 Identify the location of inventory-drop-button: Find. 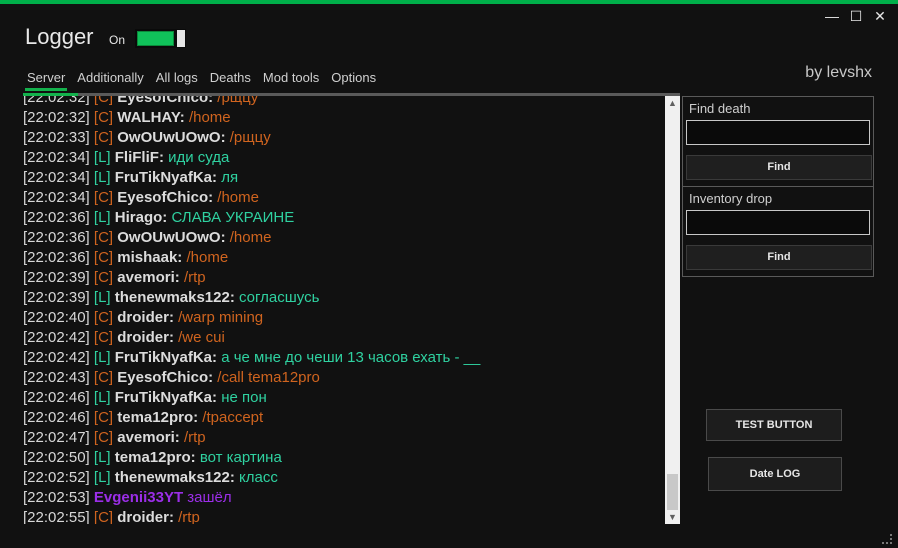
(779, 257).